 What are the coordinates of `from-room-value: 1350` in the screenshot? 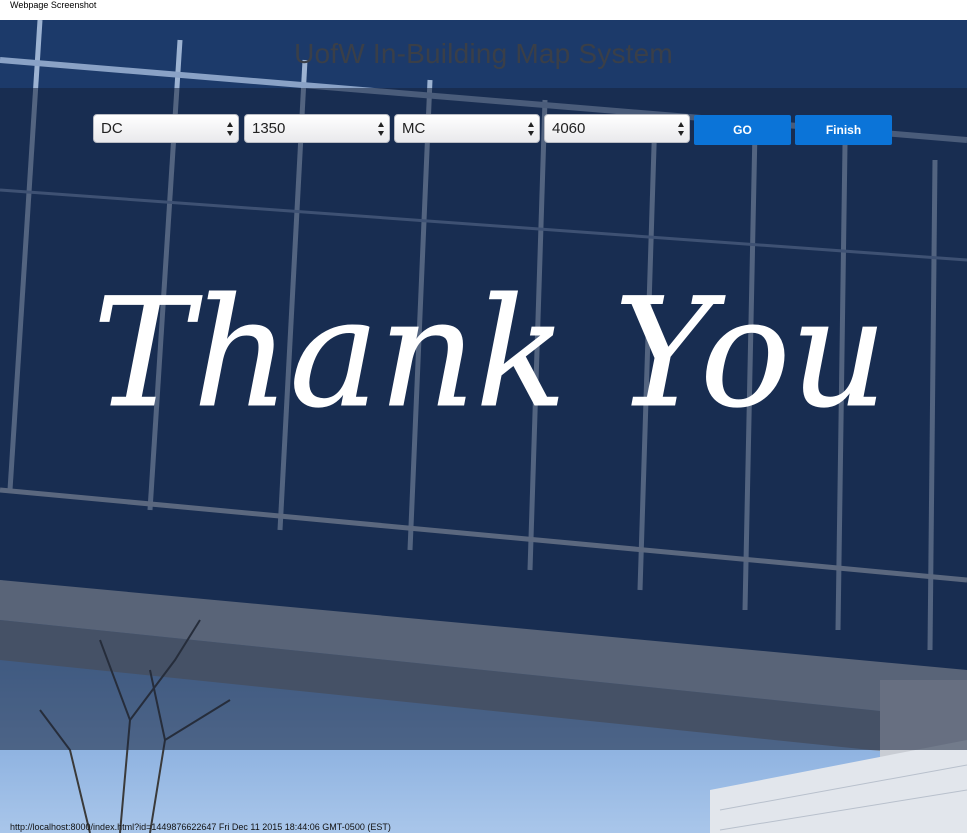 It's located at (269, 128).